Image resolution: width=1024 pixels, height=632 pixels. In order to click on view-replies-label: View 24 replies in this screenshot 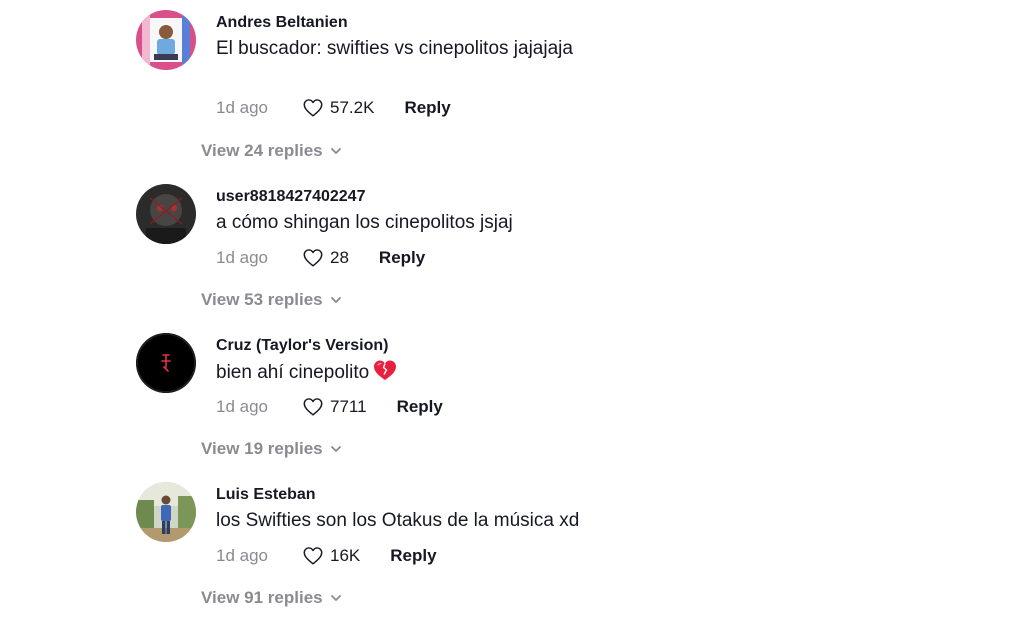, I will do `click(262, 150)`.